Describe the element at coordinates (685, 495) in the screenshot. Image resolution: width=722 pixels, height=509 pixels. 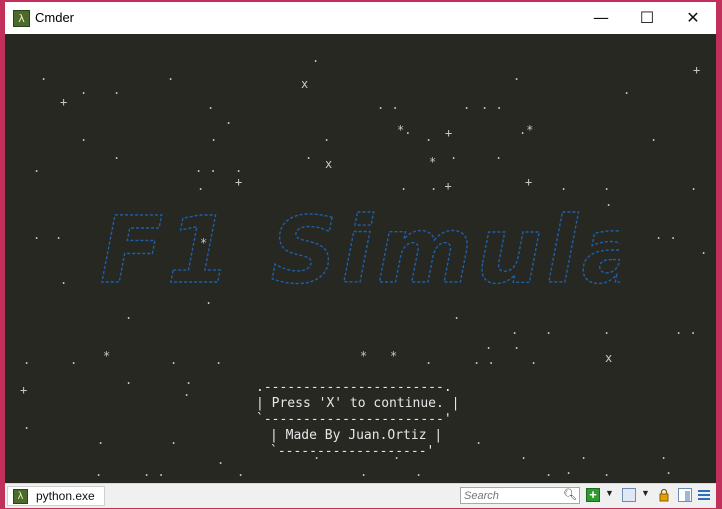
I see `split-icon` at that location.